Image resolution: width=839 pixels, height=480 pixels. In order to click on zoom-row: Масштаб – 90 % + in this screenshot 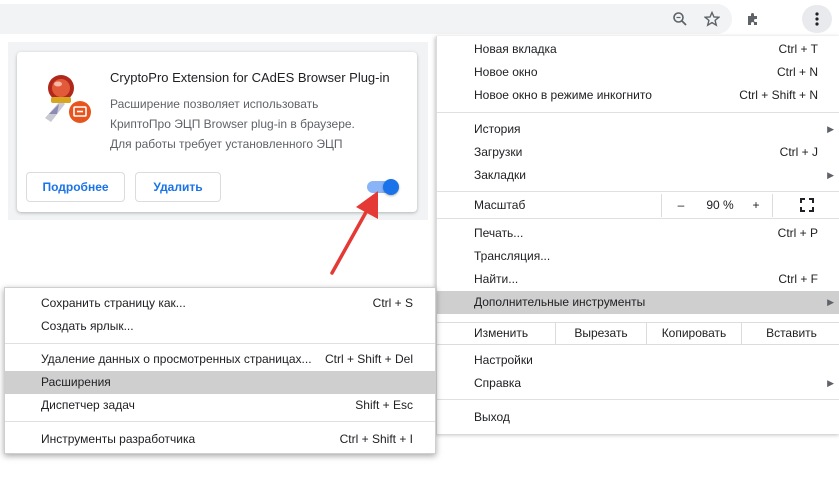, I will do `click(638, 205)`.